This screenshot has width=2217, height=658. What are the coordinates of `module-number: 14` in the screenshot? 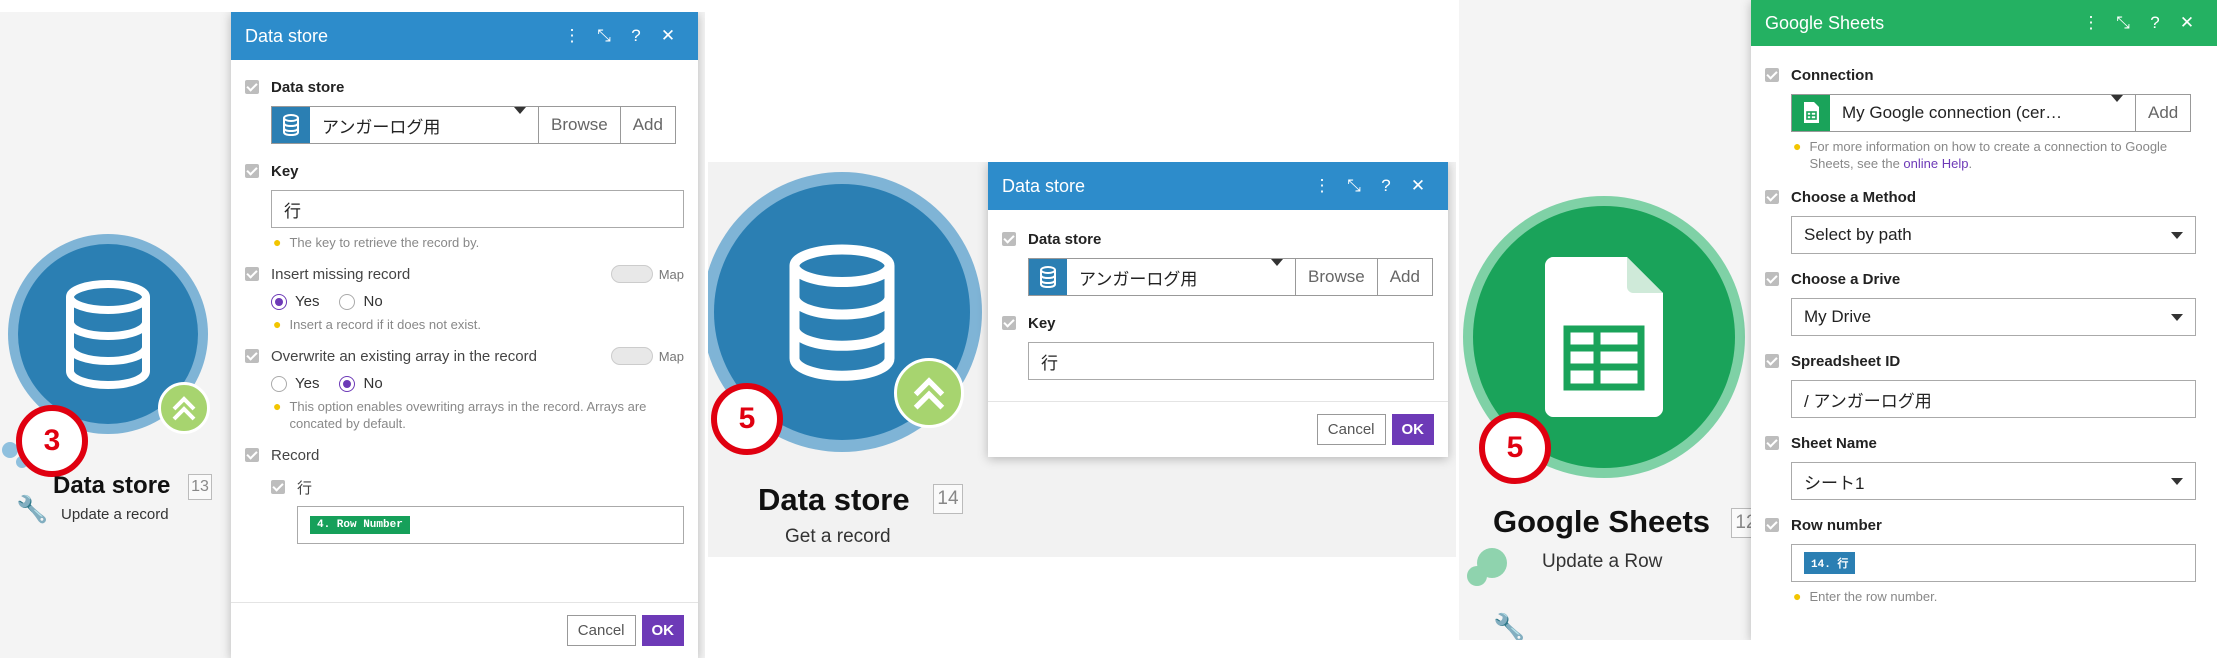 It's located at (948, 499).